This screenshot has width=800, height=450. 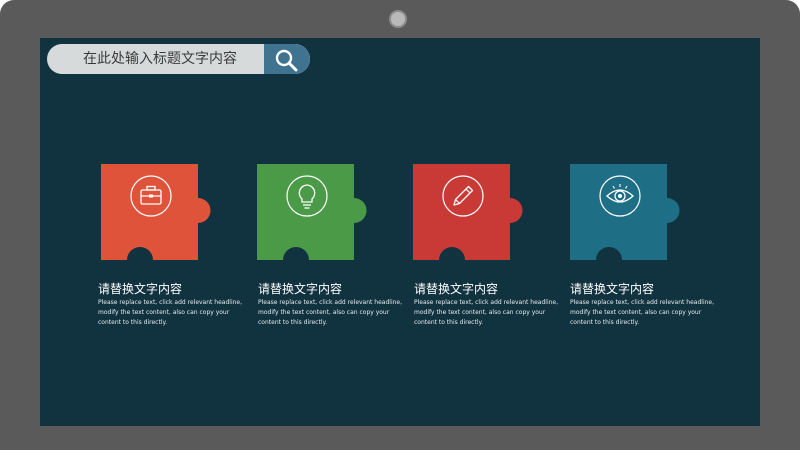 I want to click on search-input: 在此处输入标题文字内容, so click(x=160, y=59).